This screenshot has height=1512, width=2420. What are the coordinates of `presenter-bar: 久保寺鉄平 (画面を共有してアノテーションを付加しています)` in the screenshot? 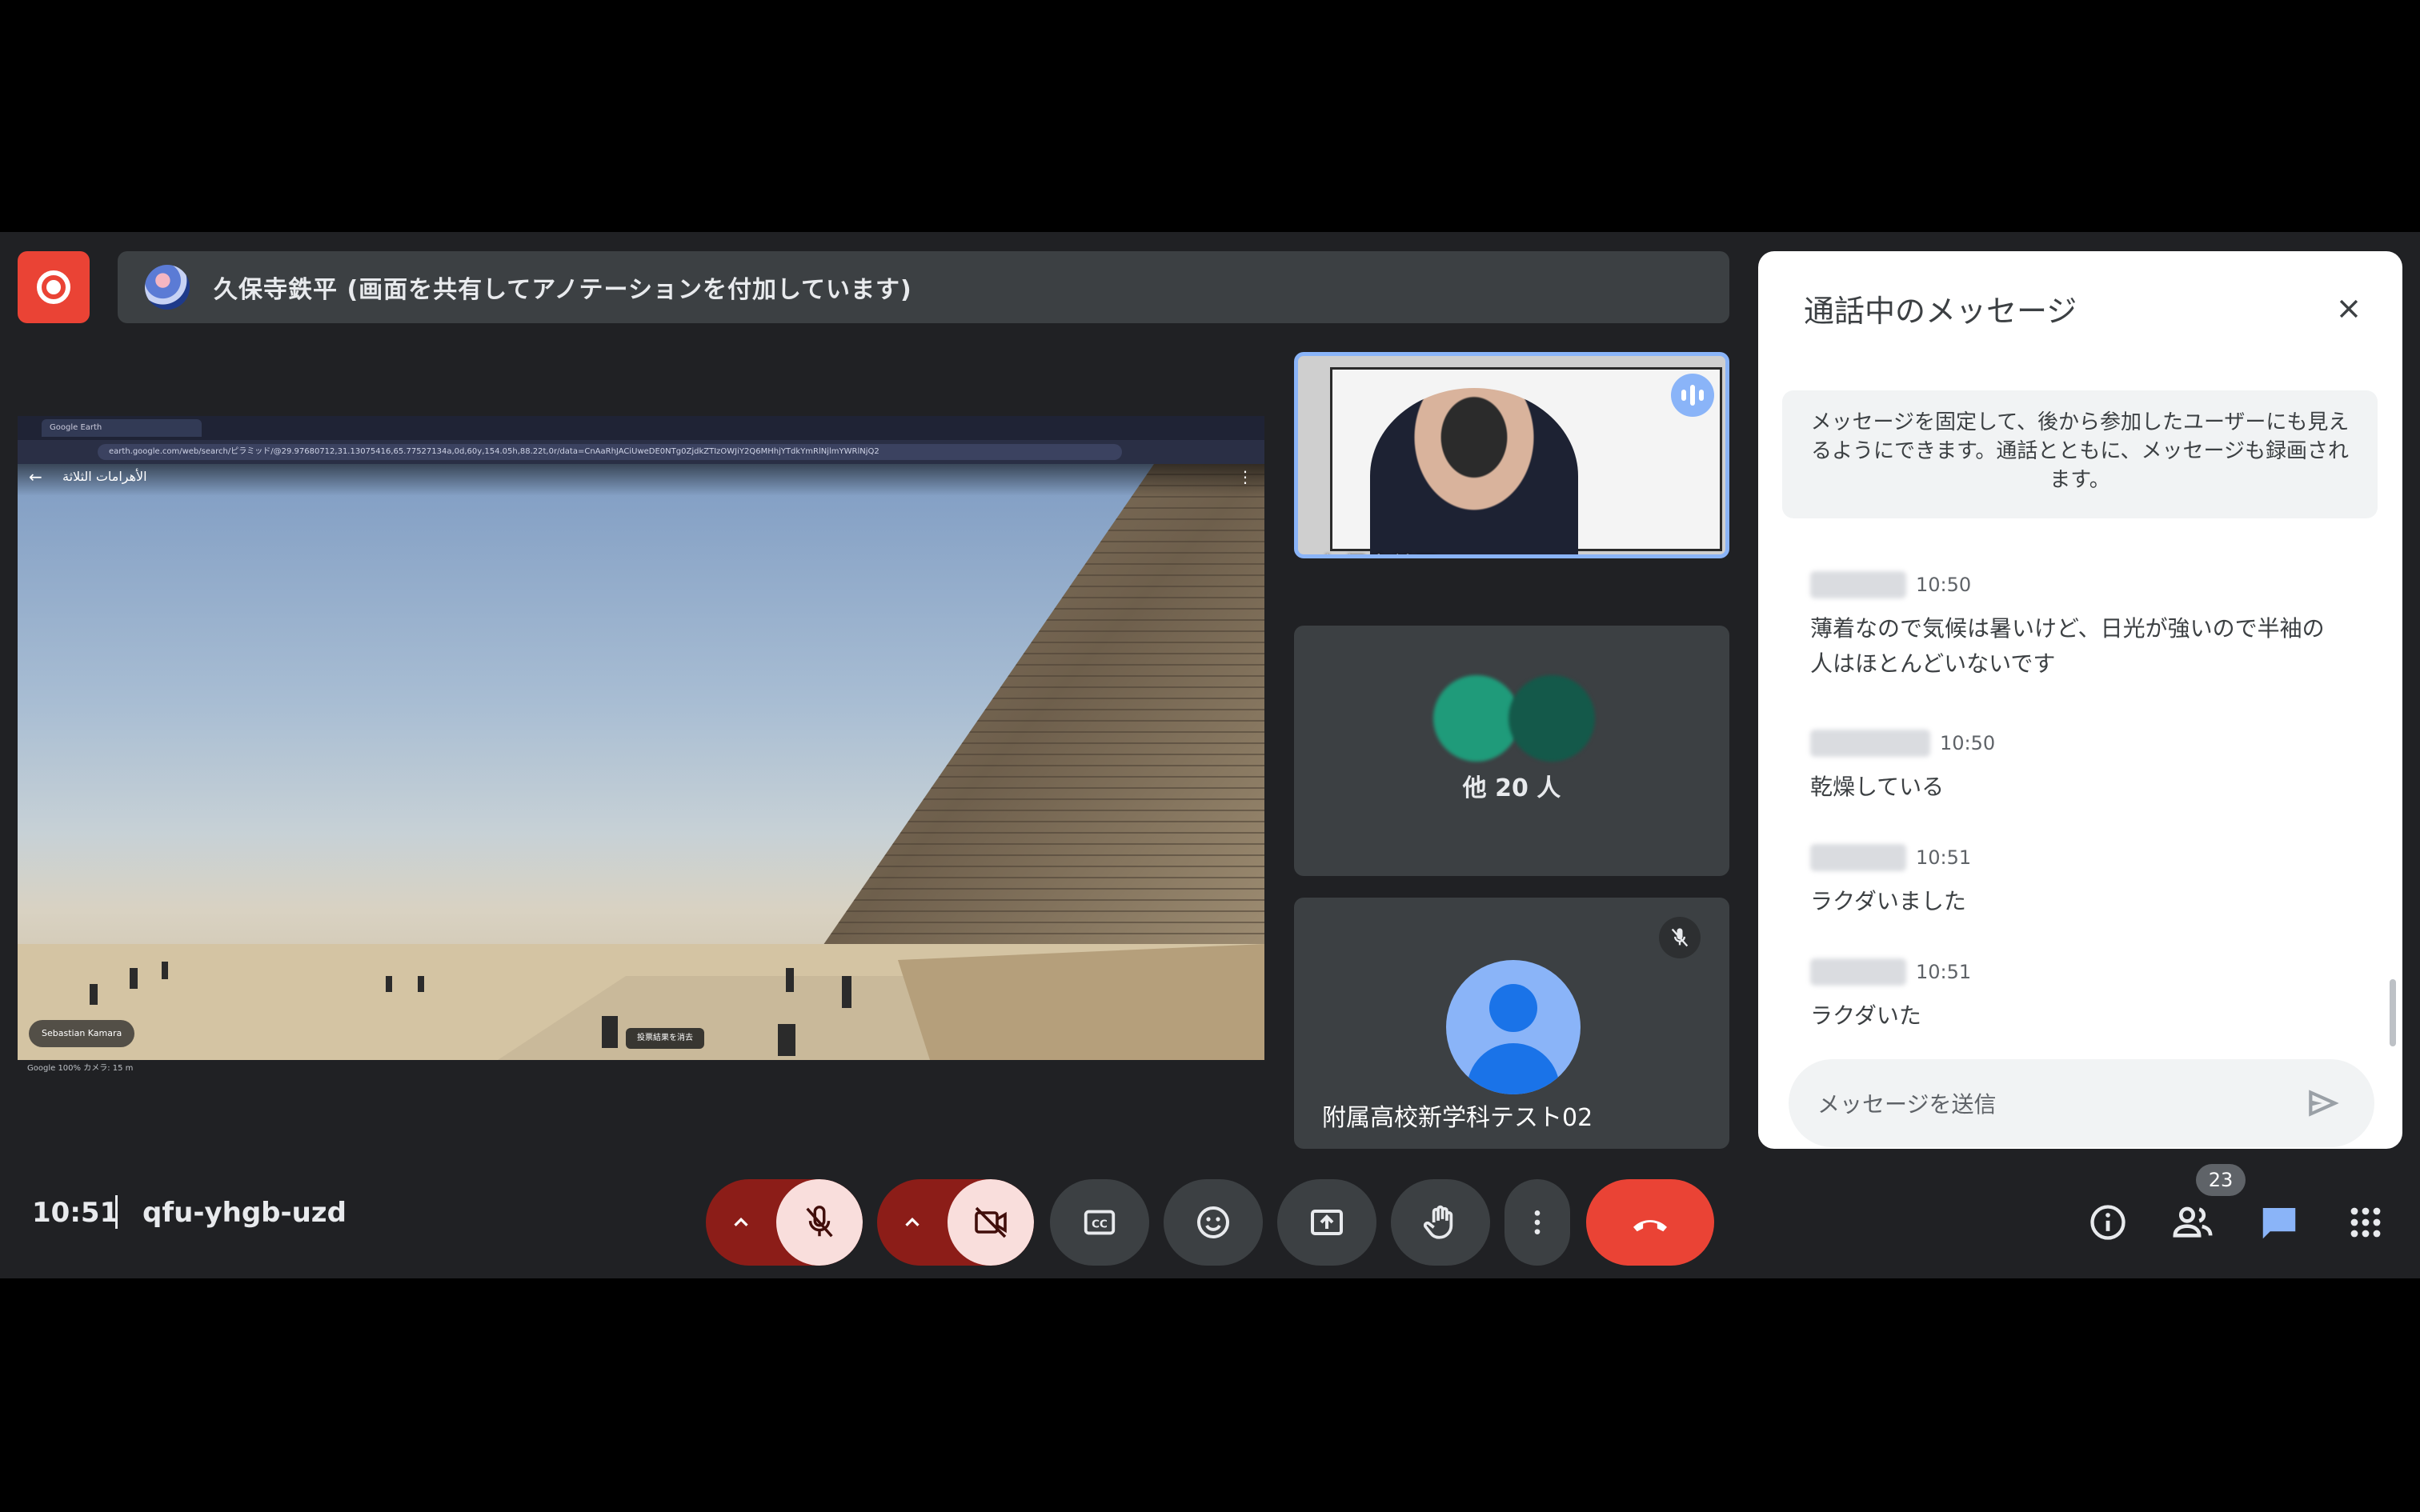 It's located at (923, 287).